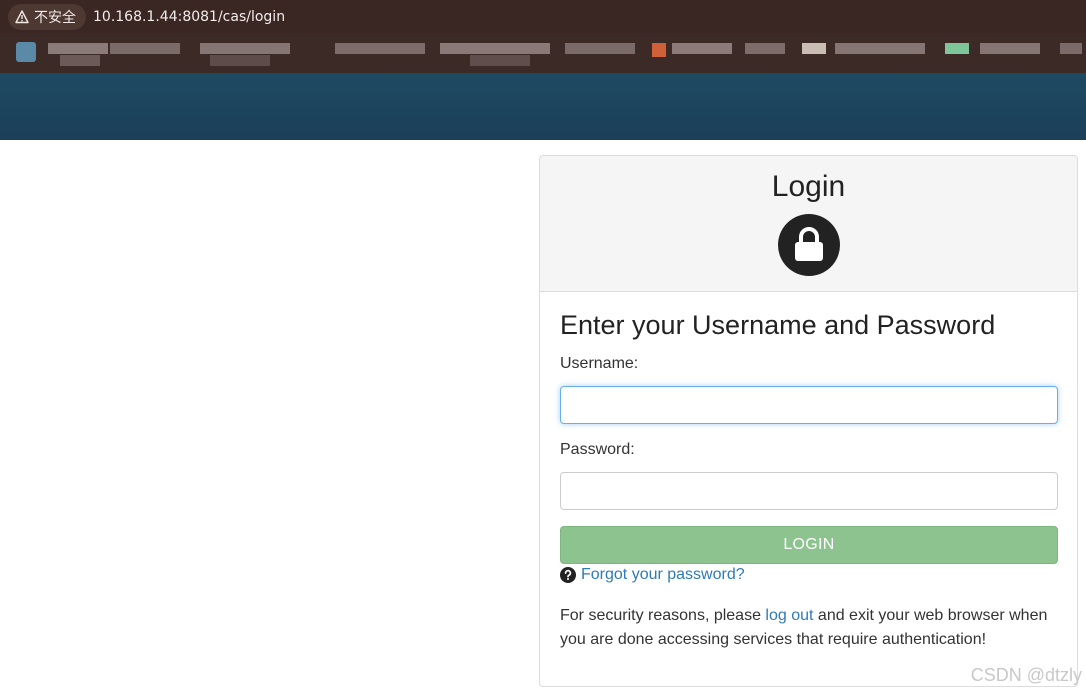  I want to click on login-title: Login, so click(808, 186).